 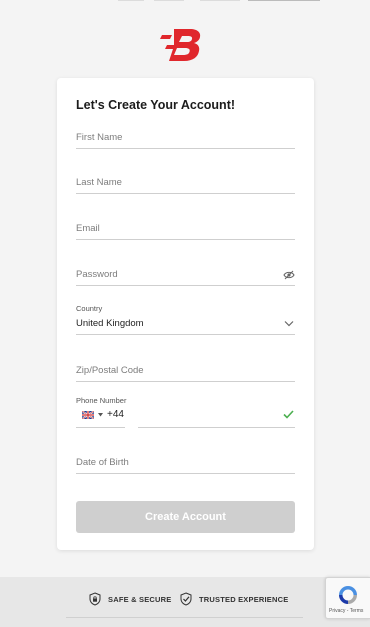 I want to click on footer: SAFE & SECURE TRUSTED EXPERIENCE, so click(x=185, y=602).